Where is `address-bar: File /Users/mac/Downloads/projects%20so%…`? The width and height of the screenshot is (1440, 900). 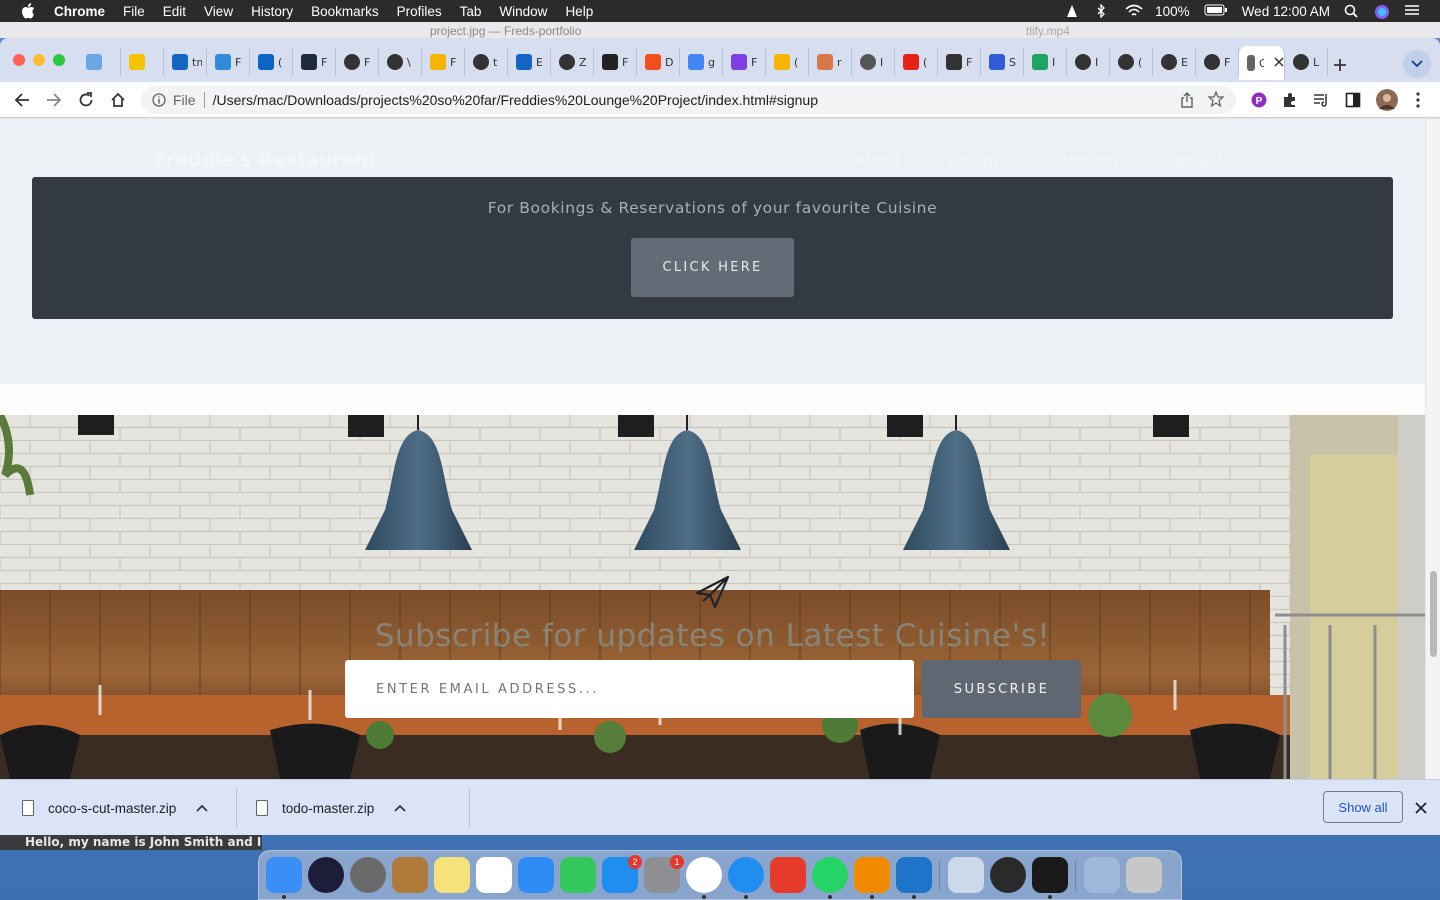 address-bar: File /Users/mac/Downloads/projects%20so%… is located at coordinates (688, 100).